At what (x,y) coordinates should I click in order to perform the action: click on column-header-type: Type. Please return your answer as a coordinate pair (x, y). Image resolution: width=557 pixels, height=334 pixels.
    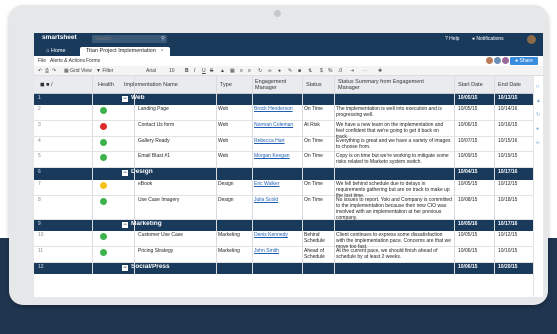
    Looking at the image, I should click on (225, 85).